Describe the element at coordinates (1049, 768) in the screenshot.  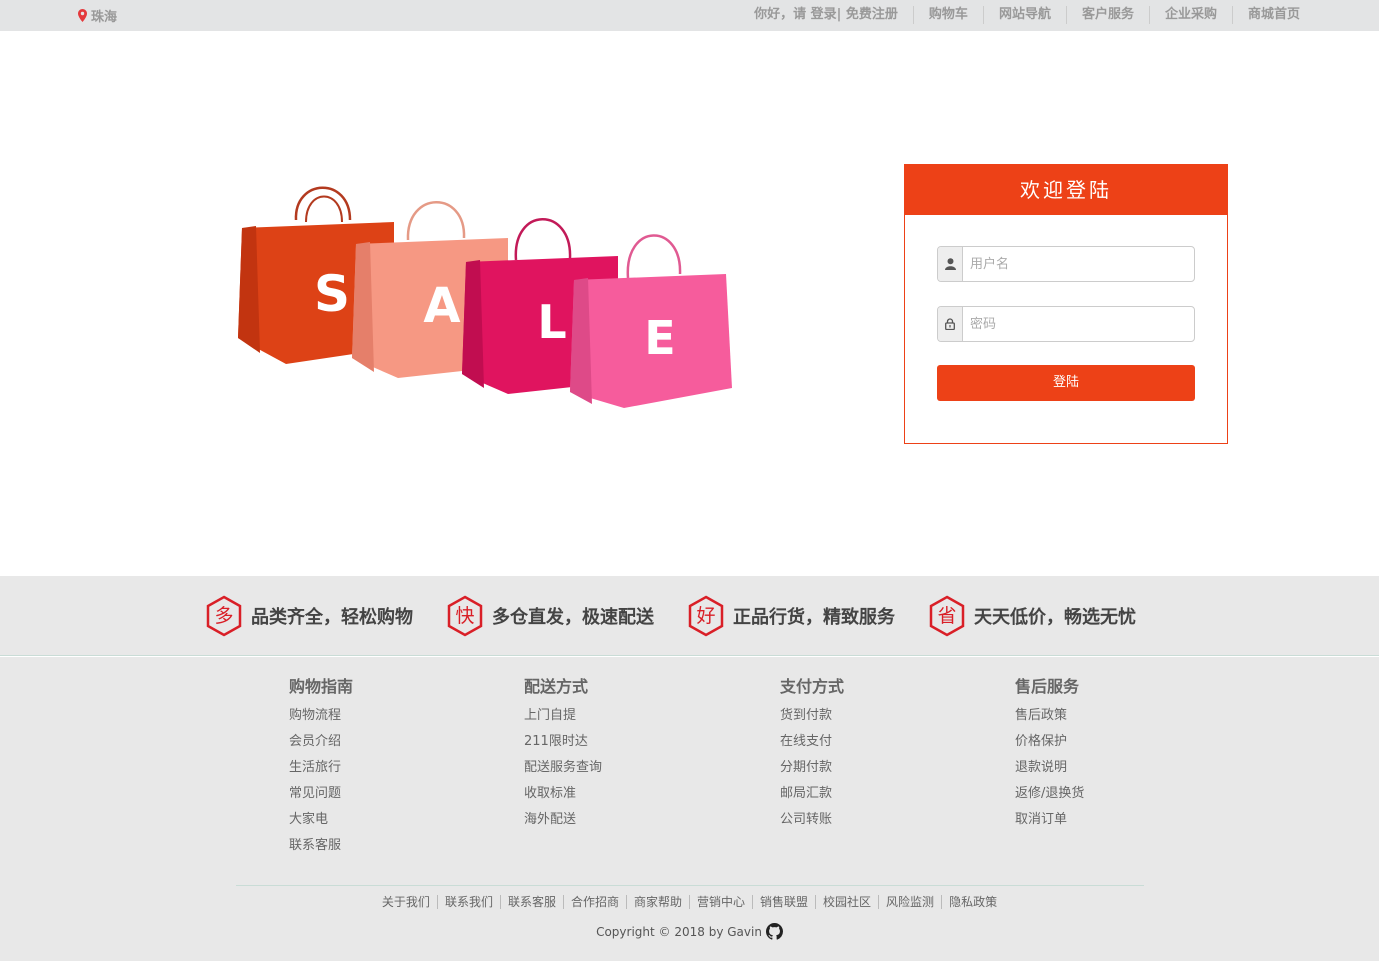
I see `footer-link: 退款说明` at that location.